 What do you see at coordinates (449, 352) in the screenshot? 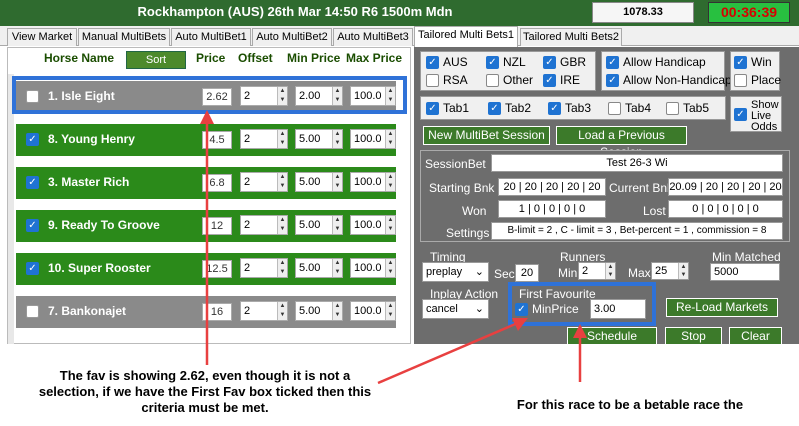
I see `arrow-line-right-diag` at bounding box center [449, 352].